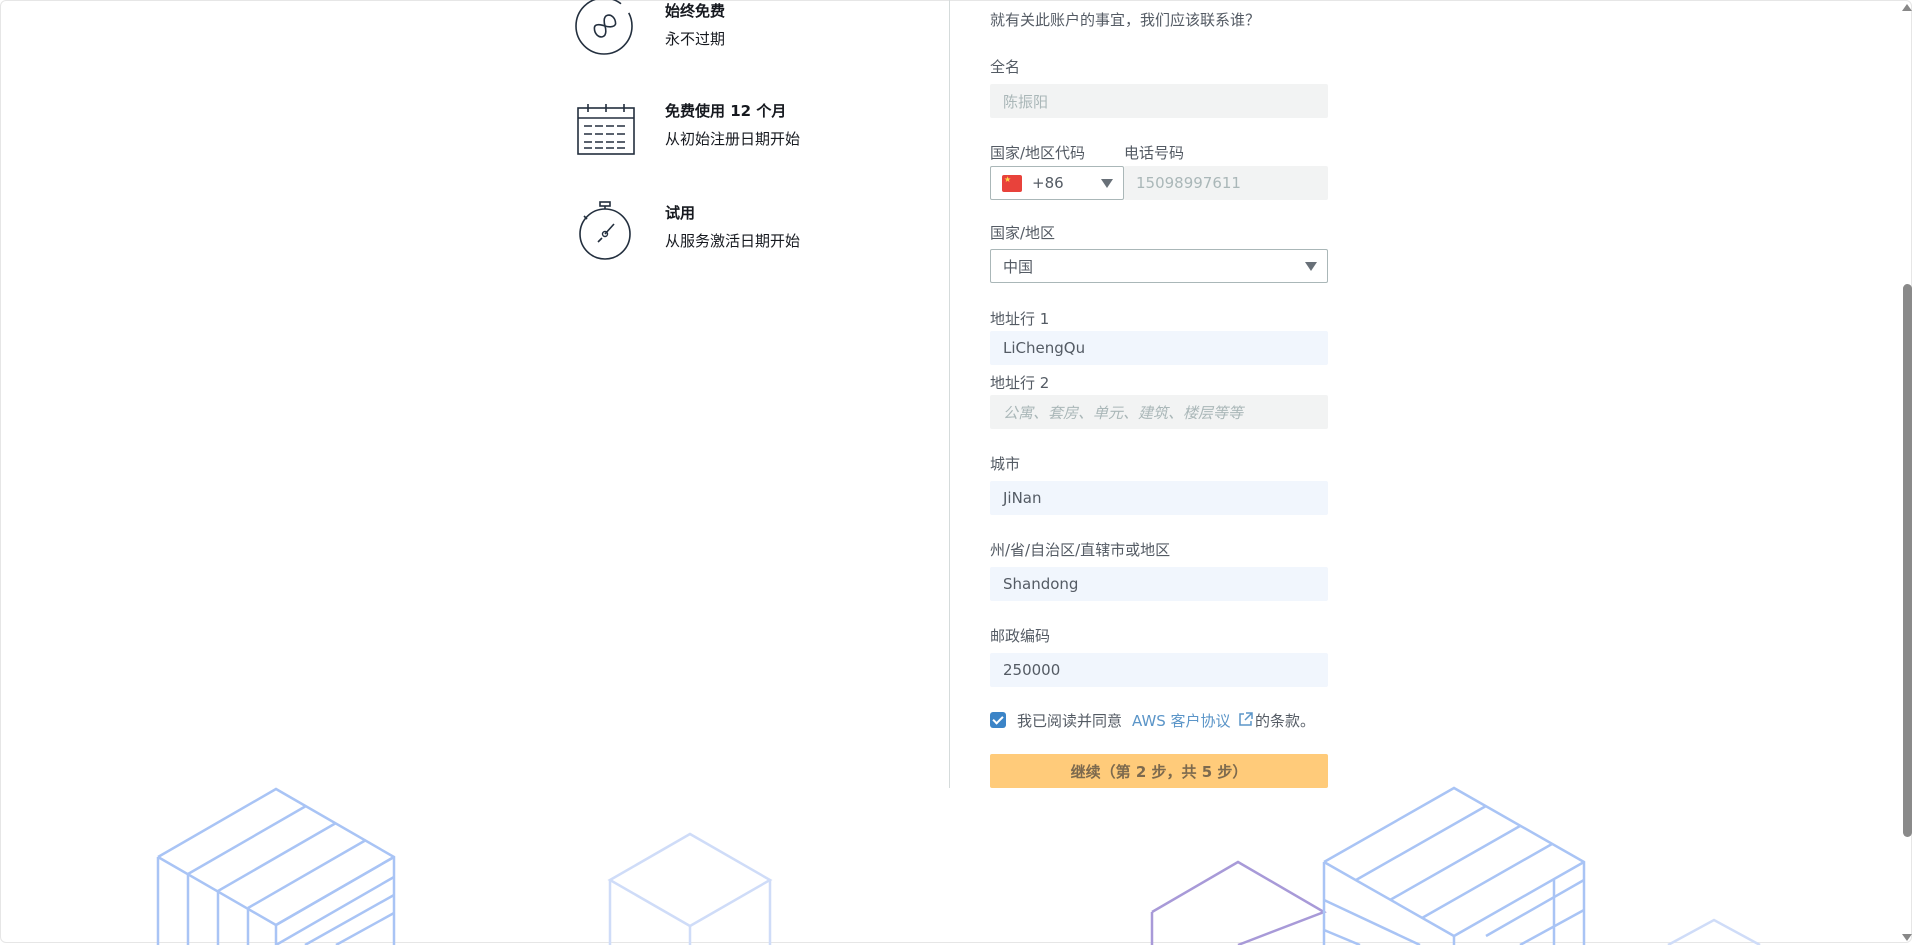 The height and width of the screenshot is (945, 1914). I want to click on country-select: 中国, so click(1159, 266).